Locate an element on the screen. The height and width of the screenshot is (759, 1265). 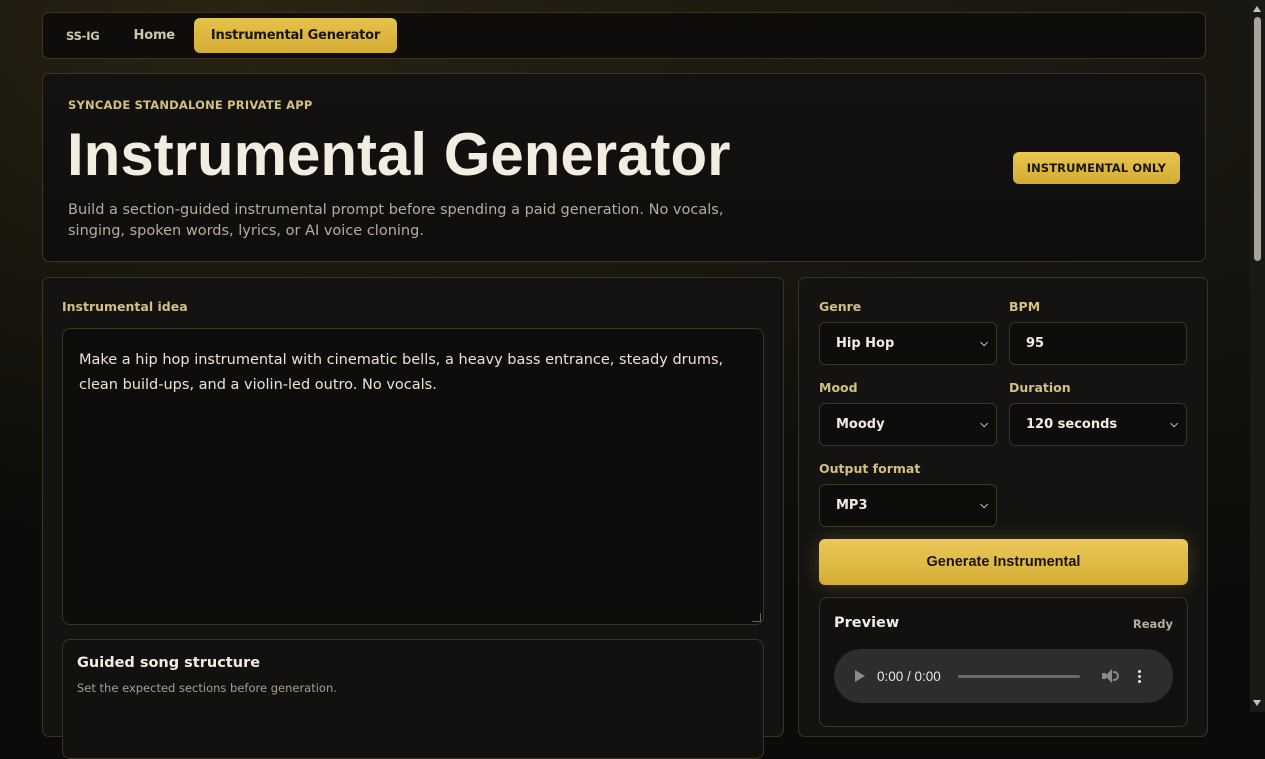
mood-group: Mood Moody ⌵ is located at coordinates (908, 413).